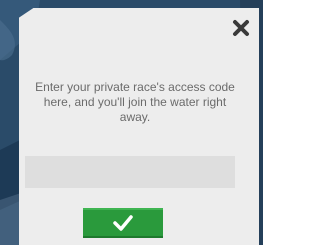 This screenshot has width=320, height=245. I want to click on access-code-input, so click(130, 172).